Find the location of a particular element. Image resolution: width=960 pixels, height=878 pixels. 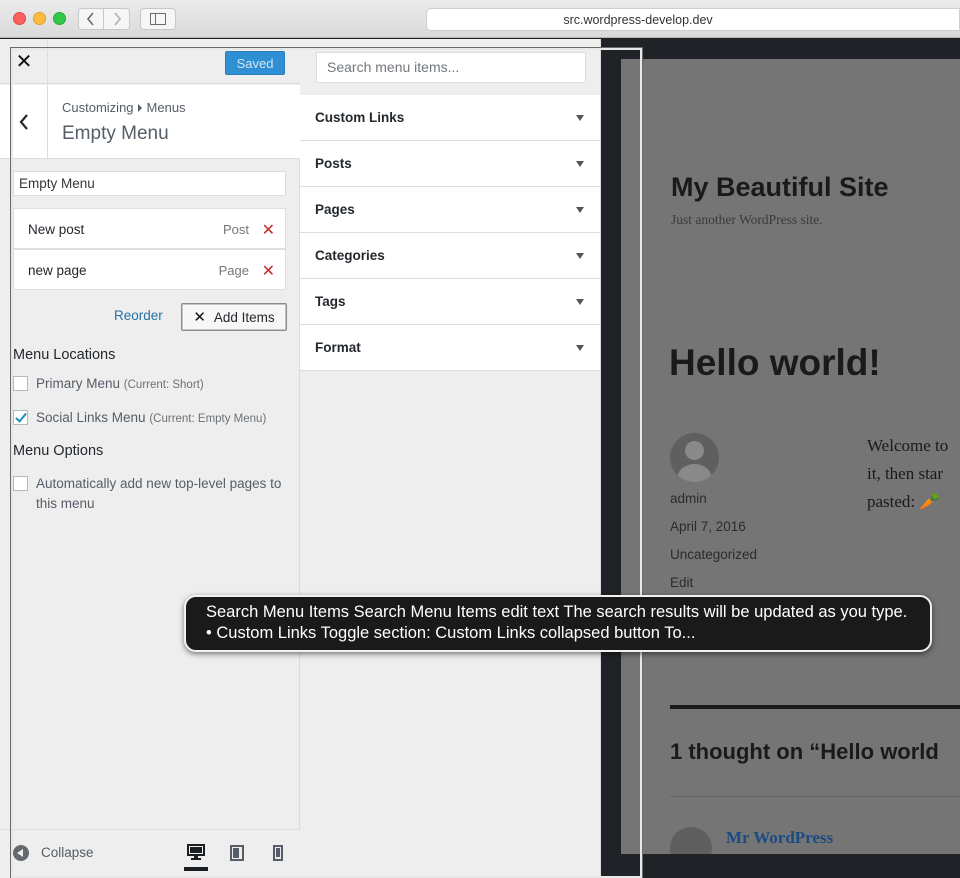

chevron-right-icon is located at coordinates (117, 19).